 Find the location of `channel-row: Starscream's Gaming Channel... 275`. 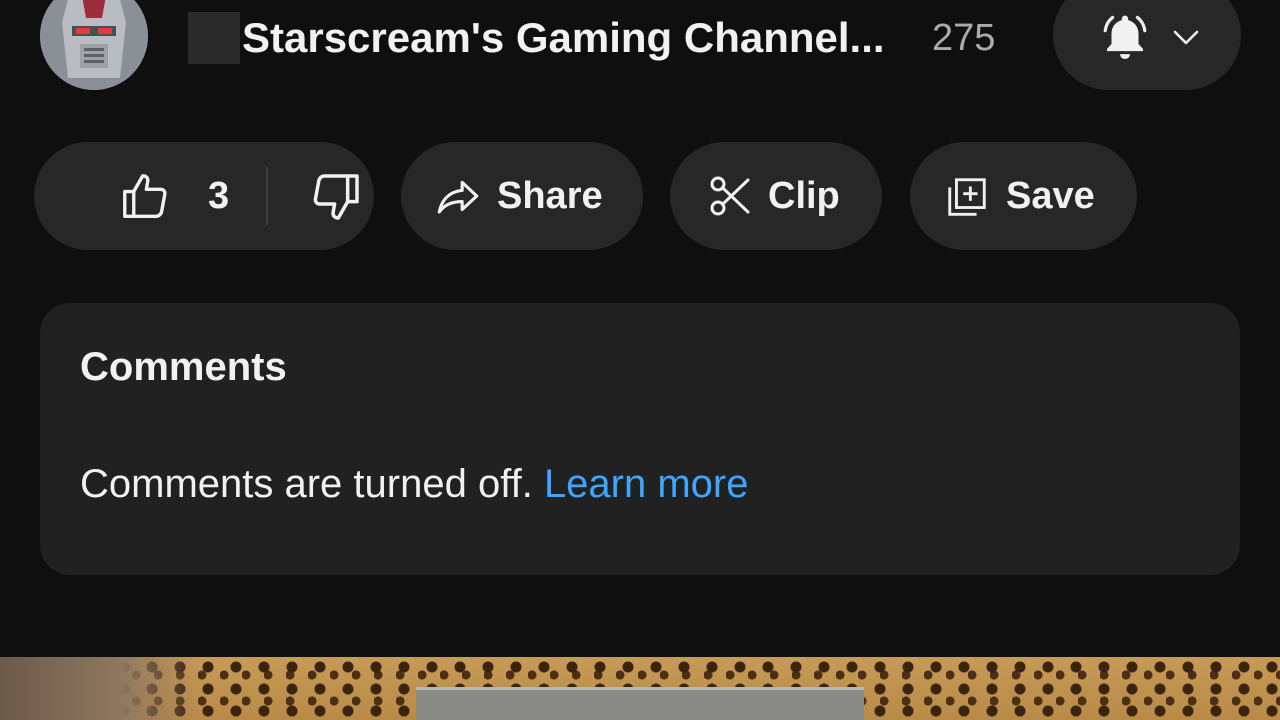

channel-row: Starscream's Gaming Channel... 275 is located at coordinates (640, 45).